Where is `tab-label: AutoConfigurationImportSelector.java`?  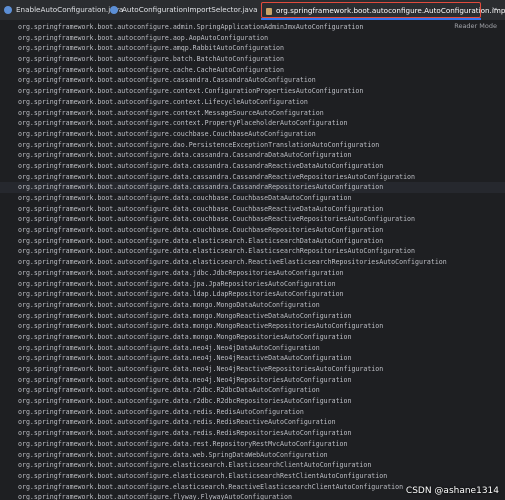 tab-label: AutoConfigurationImportSelector.java is located at coordinates (190, 9).